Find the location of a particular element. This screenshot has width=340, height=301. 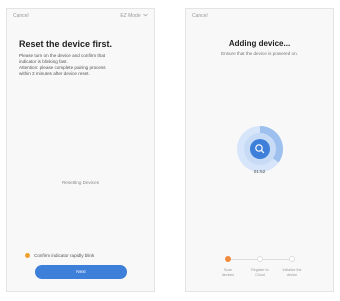

progress-spinner is located at coordinates (260, 149).